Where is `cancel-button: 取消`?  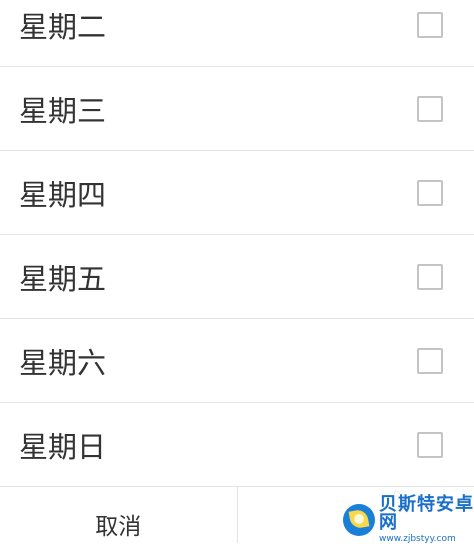
cancel-button: 取消 is located at coordinates (119, 515).